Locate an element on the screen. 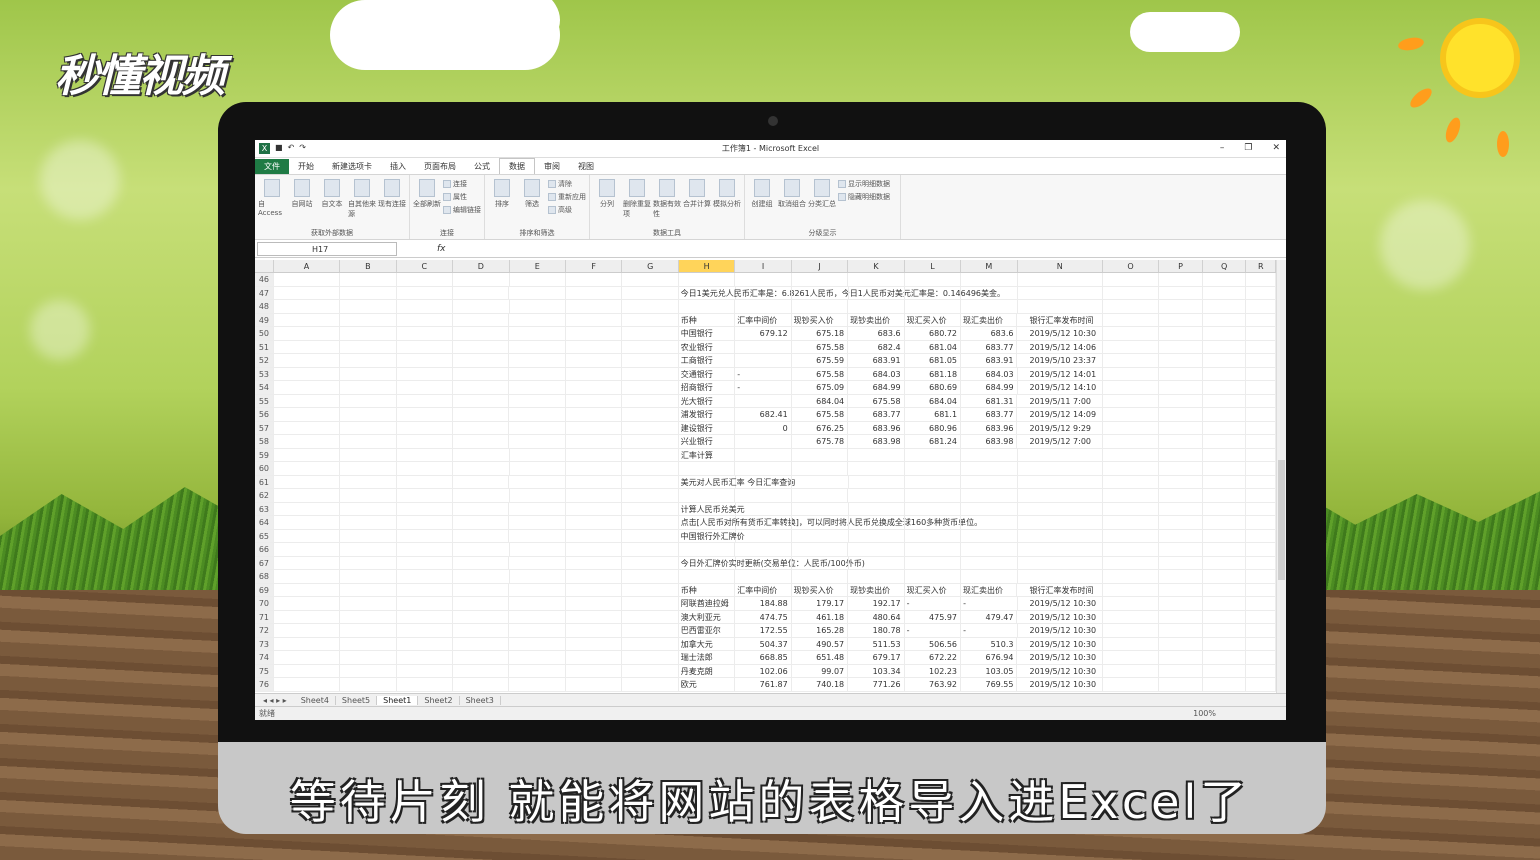  column-header: O is located at coordinates (1131, 266).